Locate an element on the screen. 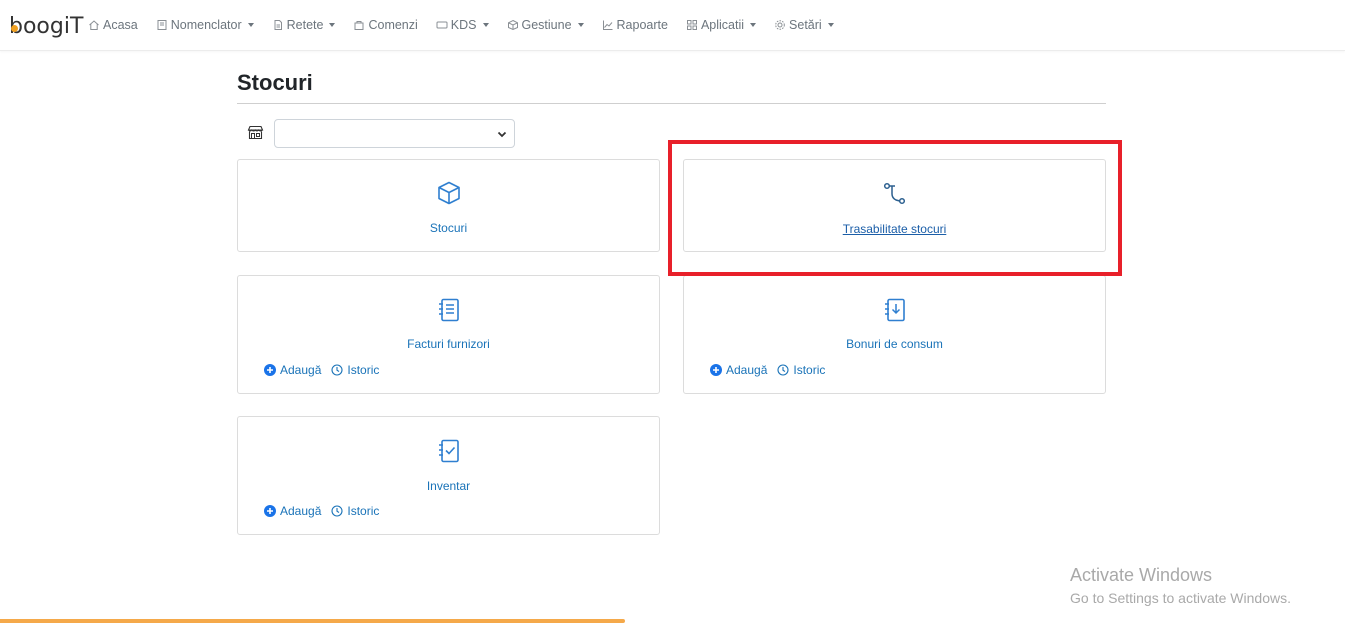  nav-item-label: Gestiune is located at coordinates (546, 25).